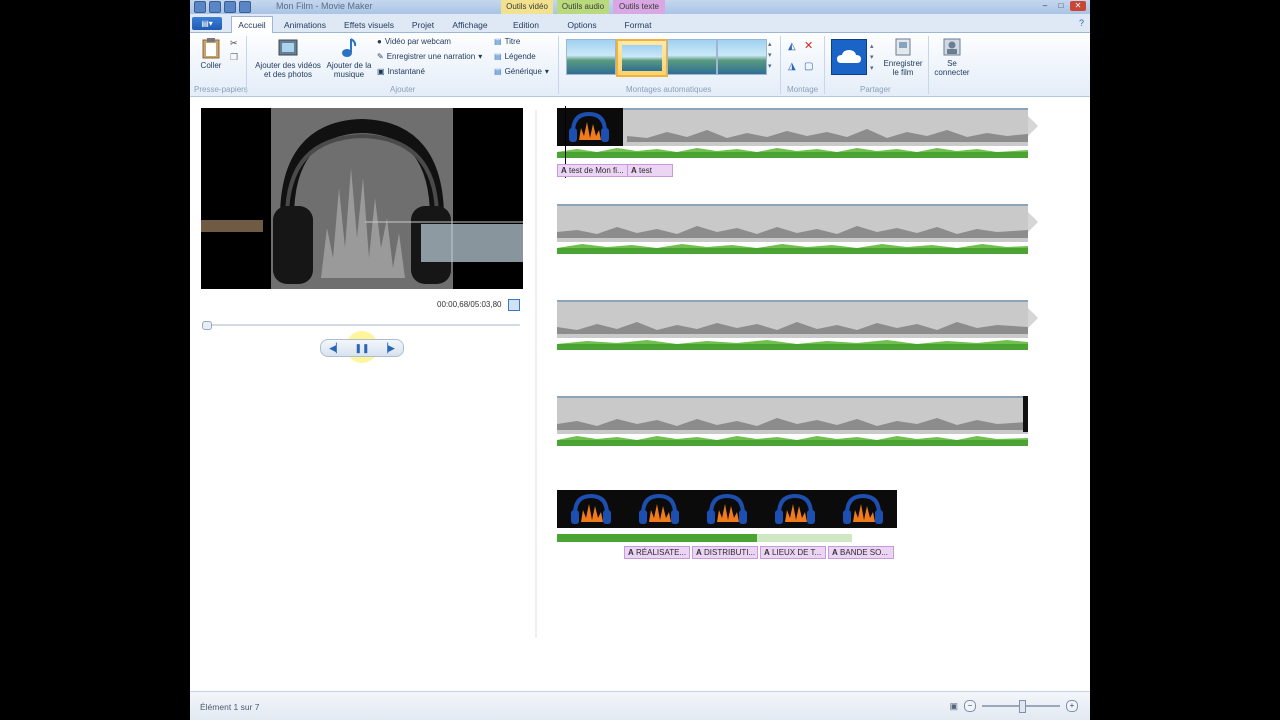  What do you see at coordinates (362, 198) in the screenshot?
I see `video-preview` at bounding box center [362, 198].